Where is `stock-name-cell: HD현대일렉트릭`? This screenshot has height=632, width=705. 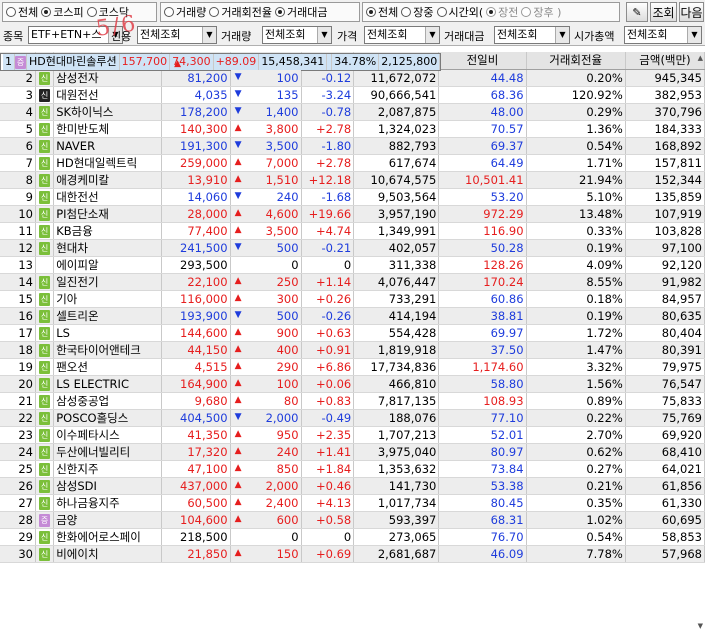 stock-name-cell: HD현대일렉트릭 is located at coordinates (107, 163).